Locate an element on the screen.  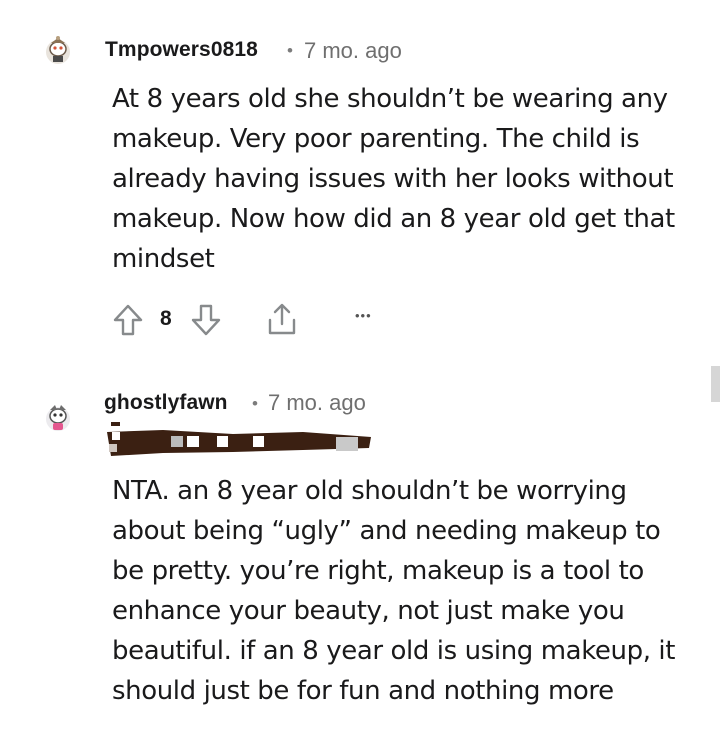
comment-line: about being “ugly” and needing makeup to is located at coordinates (386, 531).